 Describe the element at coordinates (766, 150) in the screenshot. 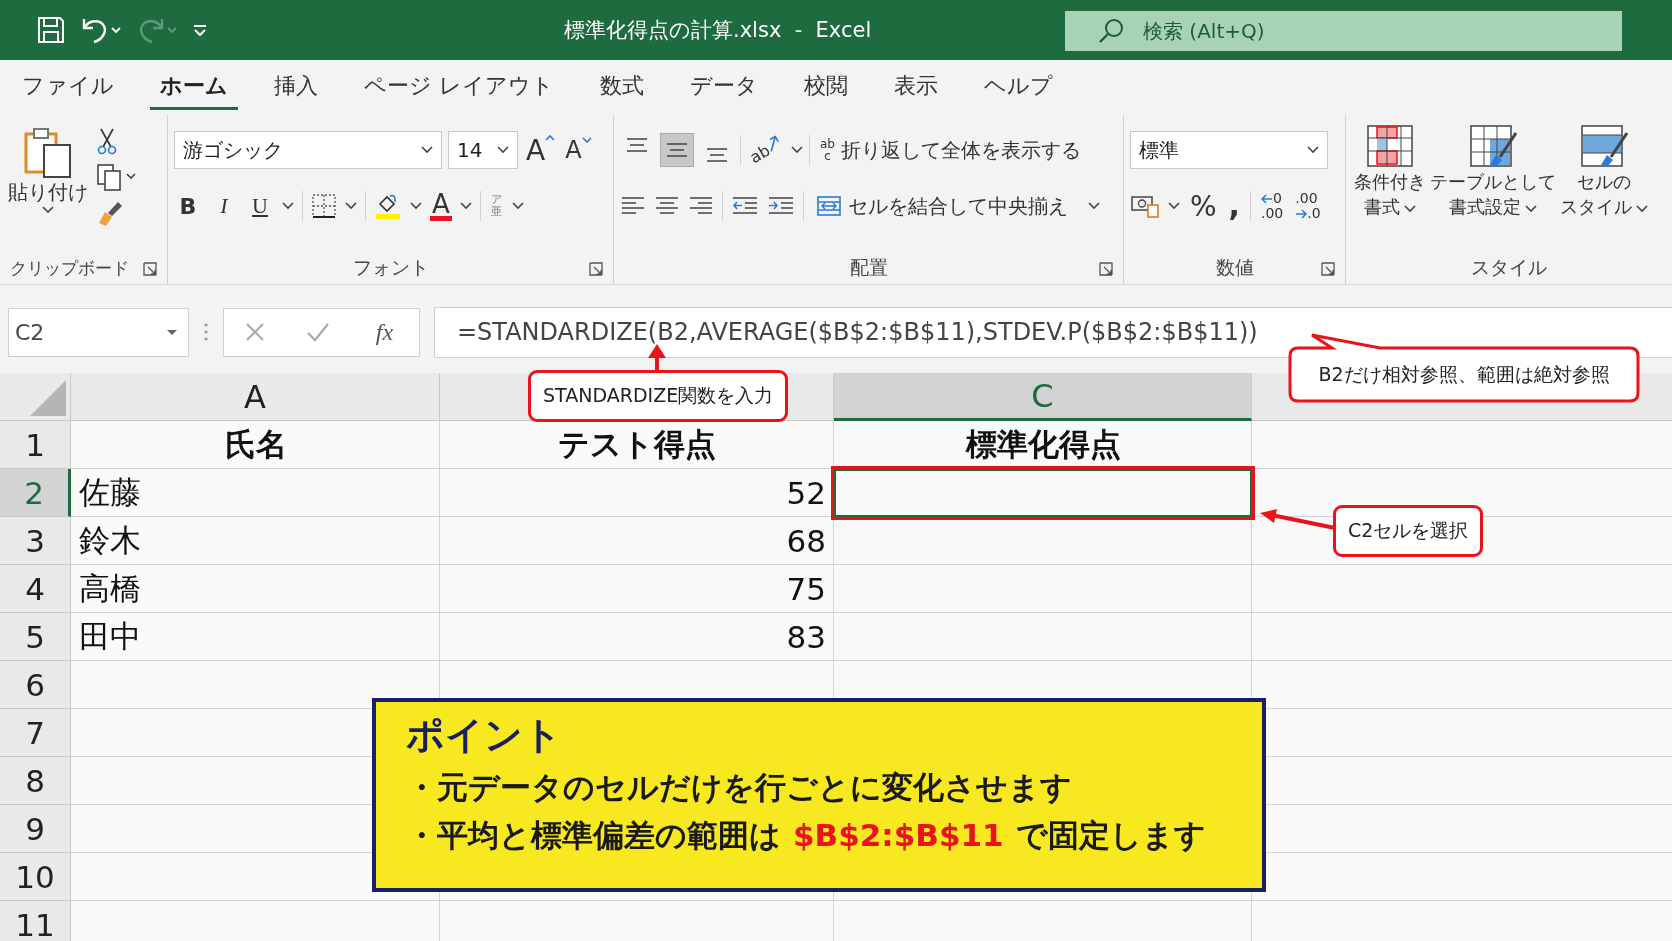

I see `orientation-button: ab` at that location.